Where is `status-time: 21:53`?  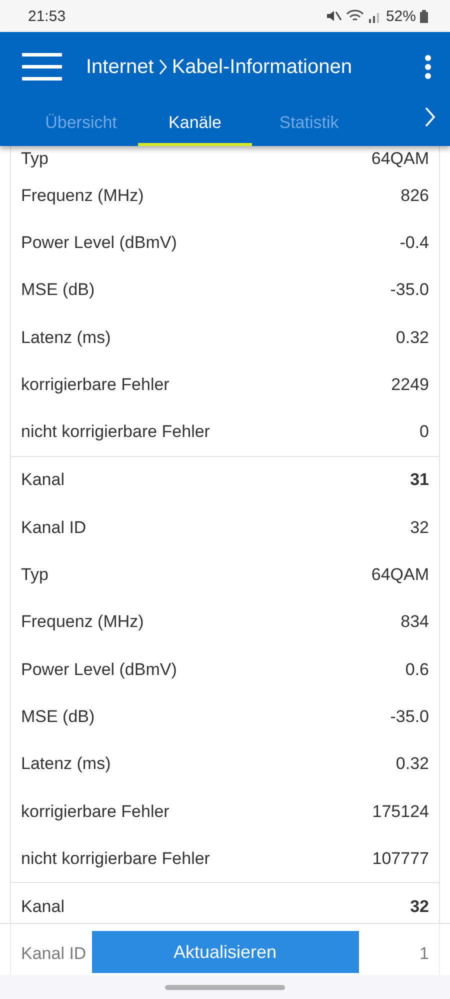
status-time: 21:53 is located at coordinates (47, 16).